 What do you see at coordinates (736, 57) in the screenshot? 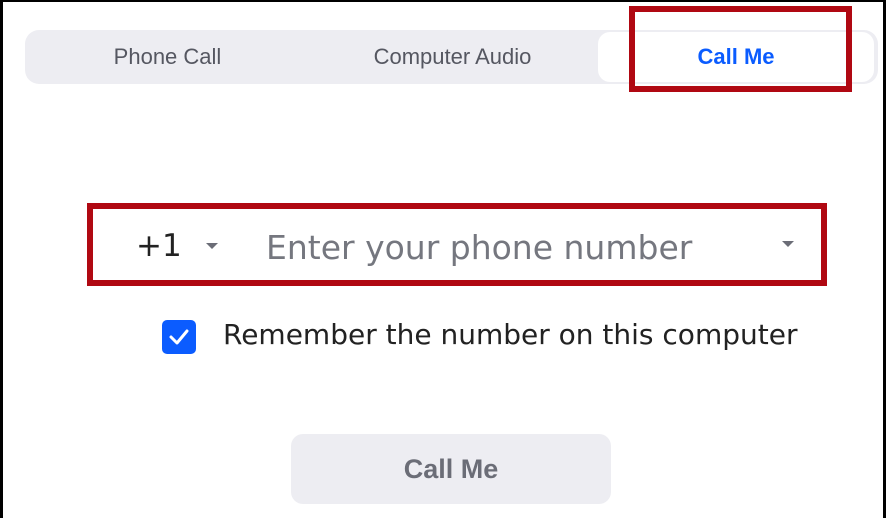
I see `tab-call-me: Call Me` at bounding box center [736, 57].